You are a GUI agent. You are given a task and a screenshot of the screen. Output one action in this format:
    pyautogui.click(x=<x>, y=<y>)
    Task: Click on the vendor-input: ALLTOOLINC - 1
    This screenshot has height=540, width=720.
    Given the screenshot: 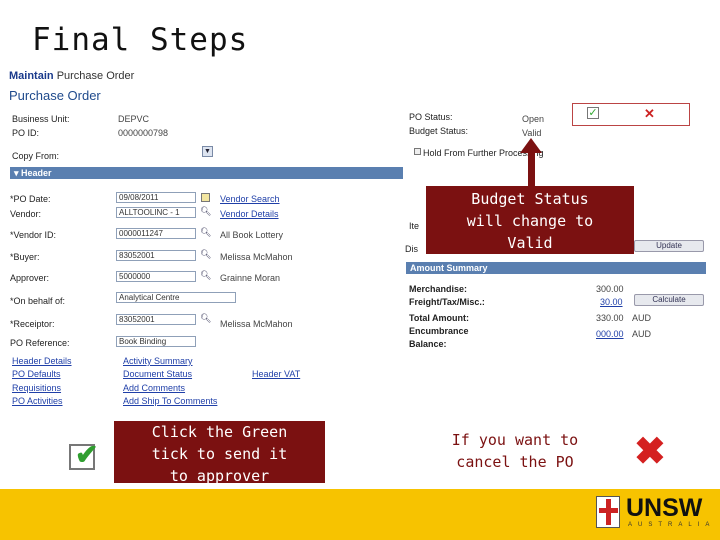 What is the action you would take?
    pyautogui.click(x=156, y=212)
    